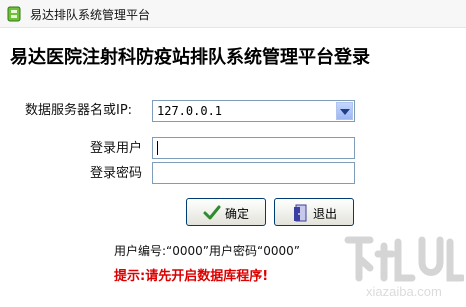 Image resolution: width=466 pixels, height=307 pixels. What do you see at coordinates (79, 110) in the screenshot?
I see `server-label: 数据服务器名或IP:` at bounding box center [79, 110].